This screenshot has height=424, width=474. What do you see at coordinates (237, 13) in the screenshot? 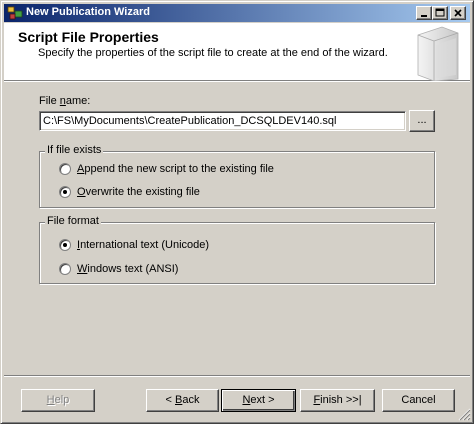
I see `title-bar: New Publication Wizard` at bounding box center [237, 13].